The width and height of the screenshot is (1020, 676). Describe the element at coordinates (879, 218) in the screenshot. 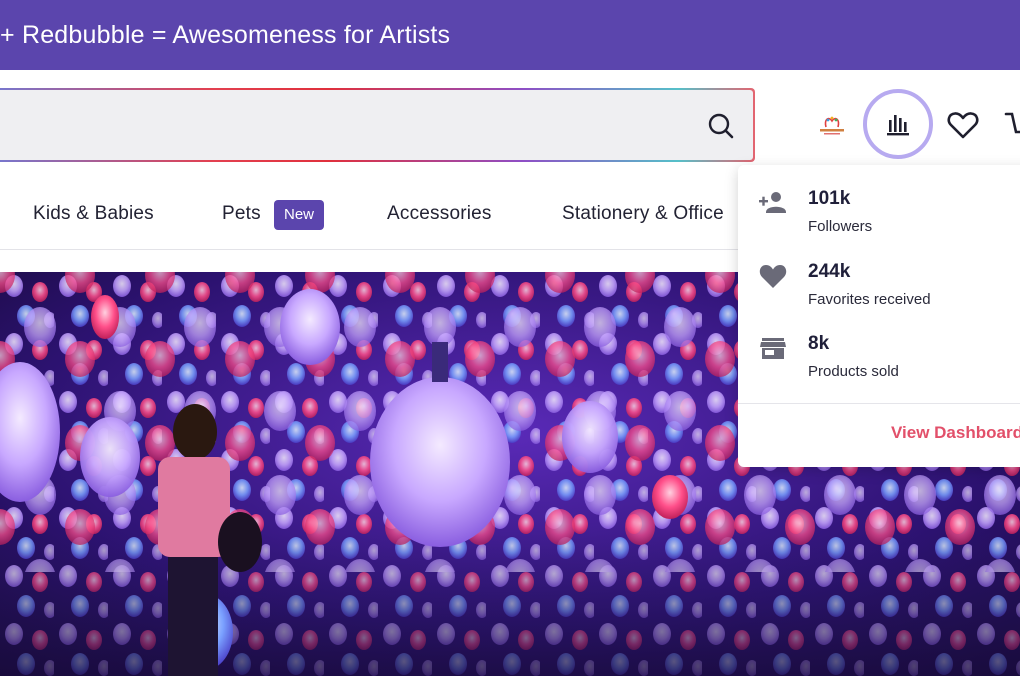

I see `stat-row-followers: 101k Followers` at that location.